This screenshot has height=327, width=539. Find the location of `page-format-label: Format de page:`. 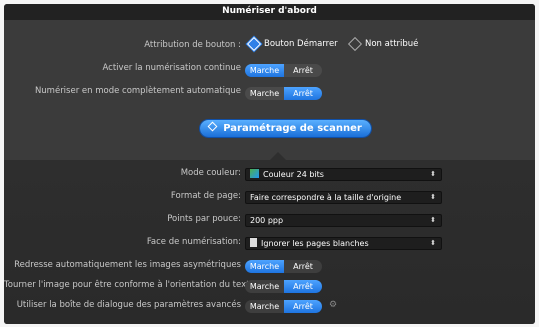

page-format-label: Format de page: is located at coordinates (205, 196).